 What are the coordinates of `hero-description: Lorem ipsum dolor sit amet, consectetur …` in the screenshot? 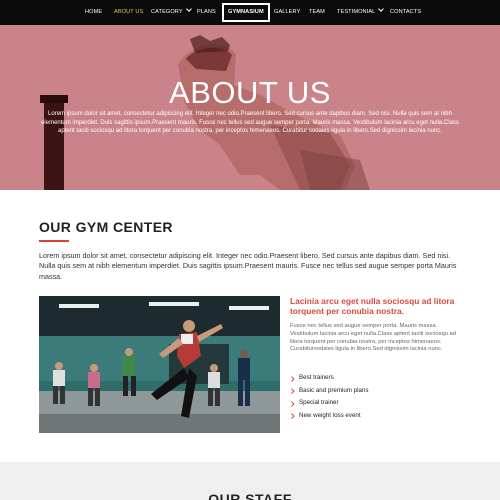 It's located at (250, 123).